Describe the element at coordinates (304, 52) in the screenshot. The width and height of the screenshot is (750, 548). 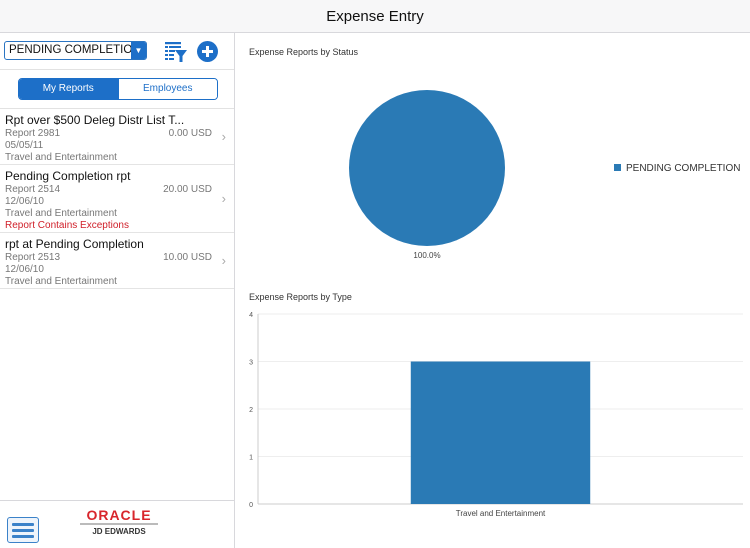
I see `status-chart-title: Expense Reports by Status` at that location.